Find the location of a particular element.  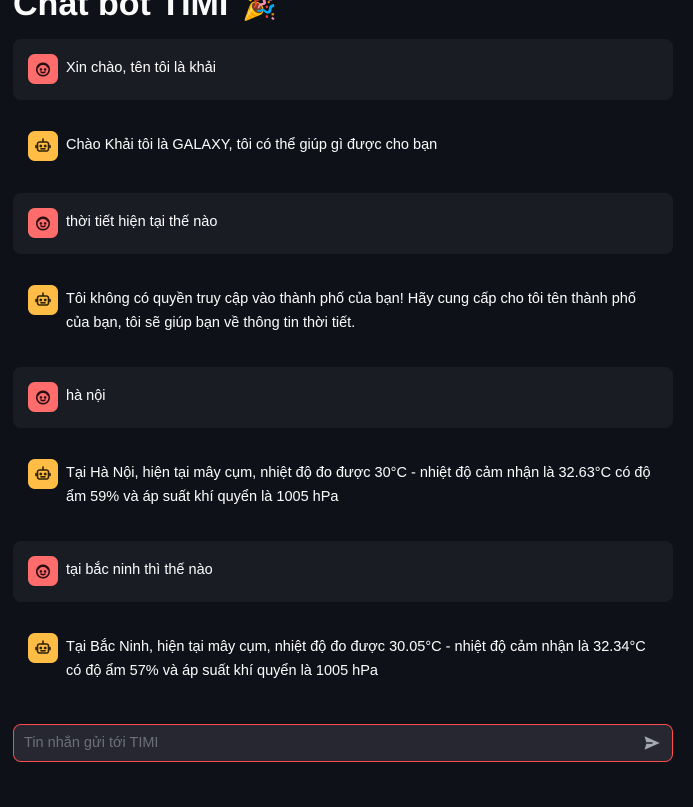

message-text: Xin chào, tên tôi là khải is located at coordinates (141, 68).